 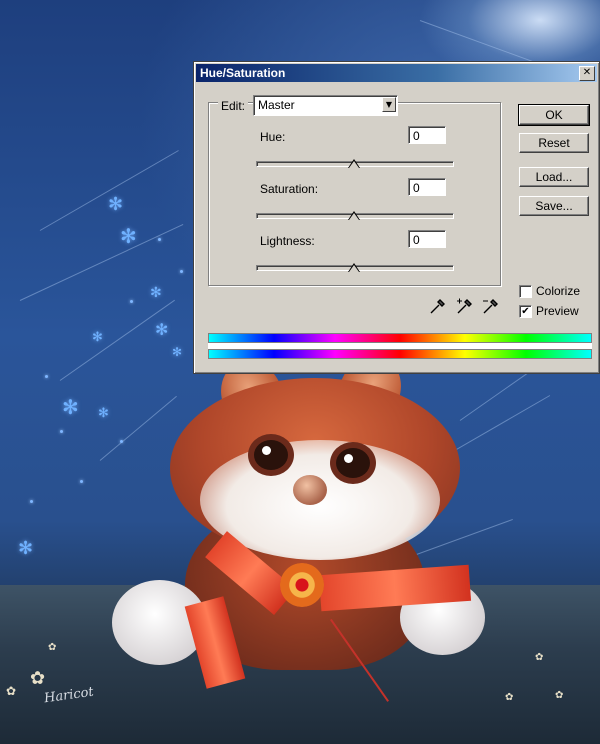 What do you see at coordinates (400, 354) in the screenshot?
I see `output-color-spectrum` at bounding box center [400, 354].